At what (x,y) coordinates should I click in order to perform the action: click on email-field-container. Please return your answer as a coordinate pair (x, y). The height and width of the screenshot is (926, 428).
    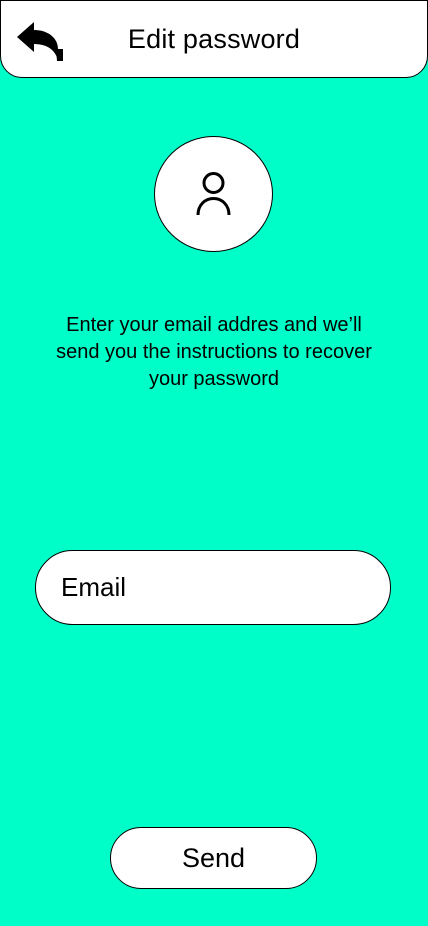
    Looking at the image, I should click on (213, 587).